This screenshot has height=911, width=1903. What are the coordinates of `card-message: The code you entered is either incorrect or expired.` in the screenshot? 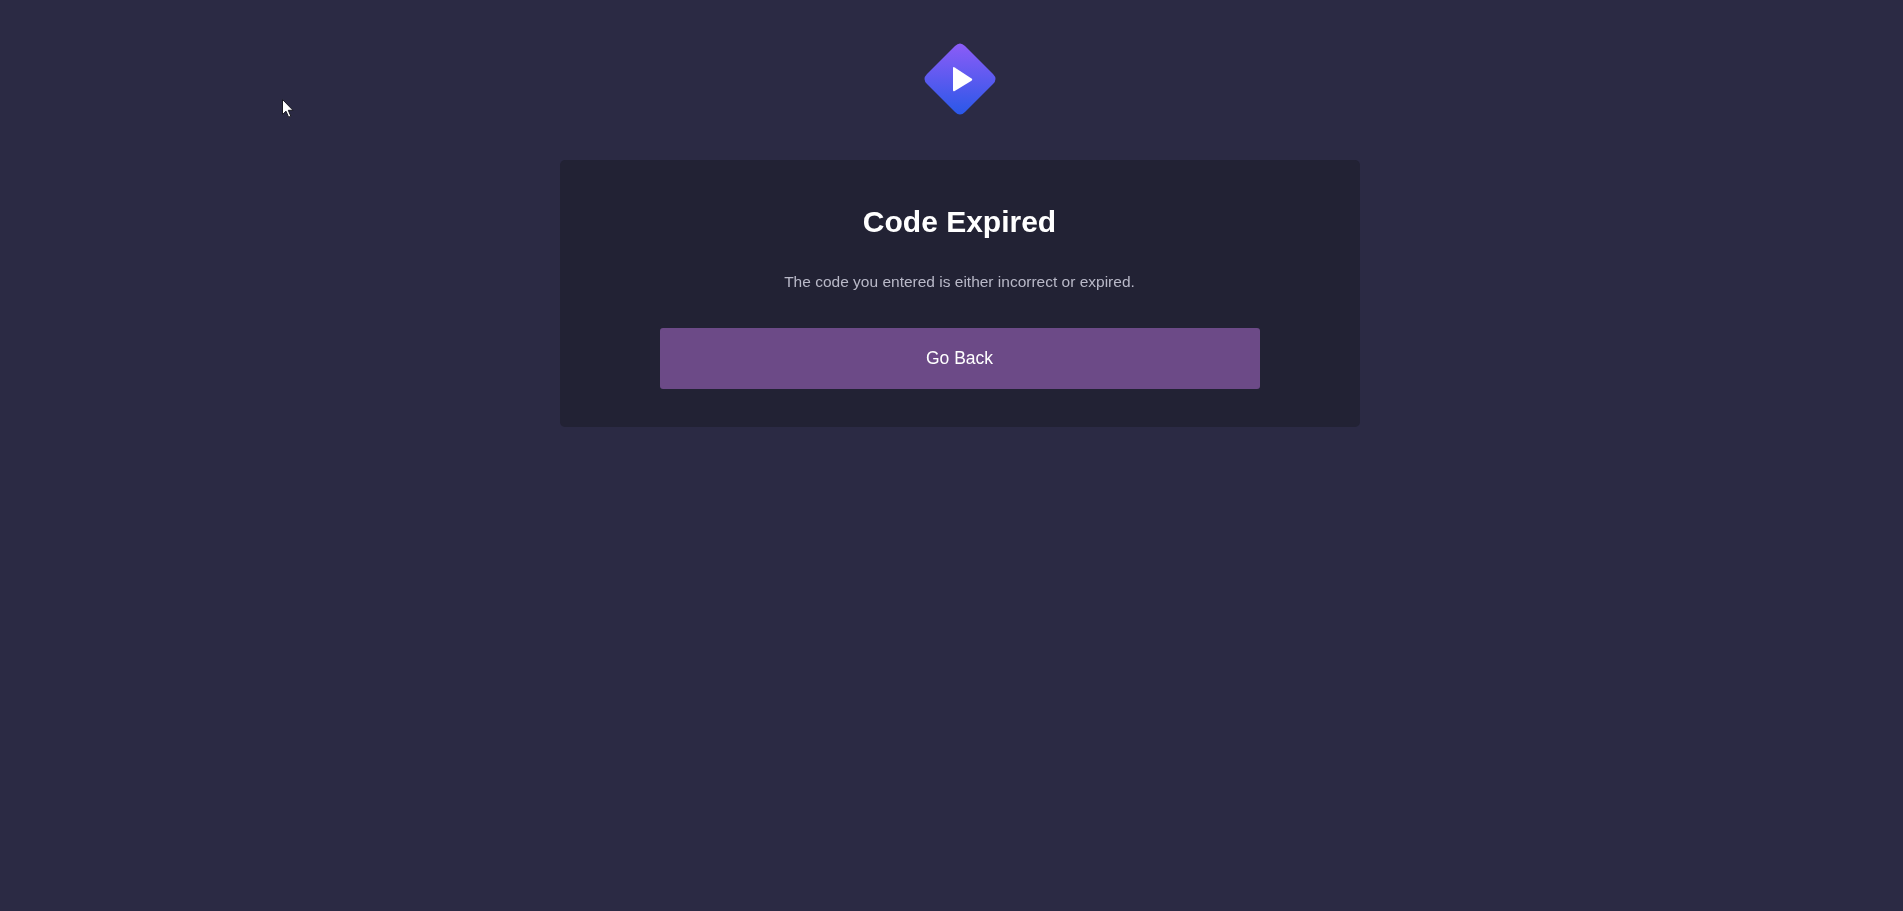 It's located at (959, 282).